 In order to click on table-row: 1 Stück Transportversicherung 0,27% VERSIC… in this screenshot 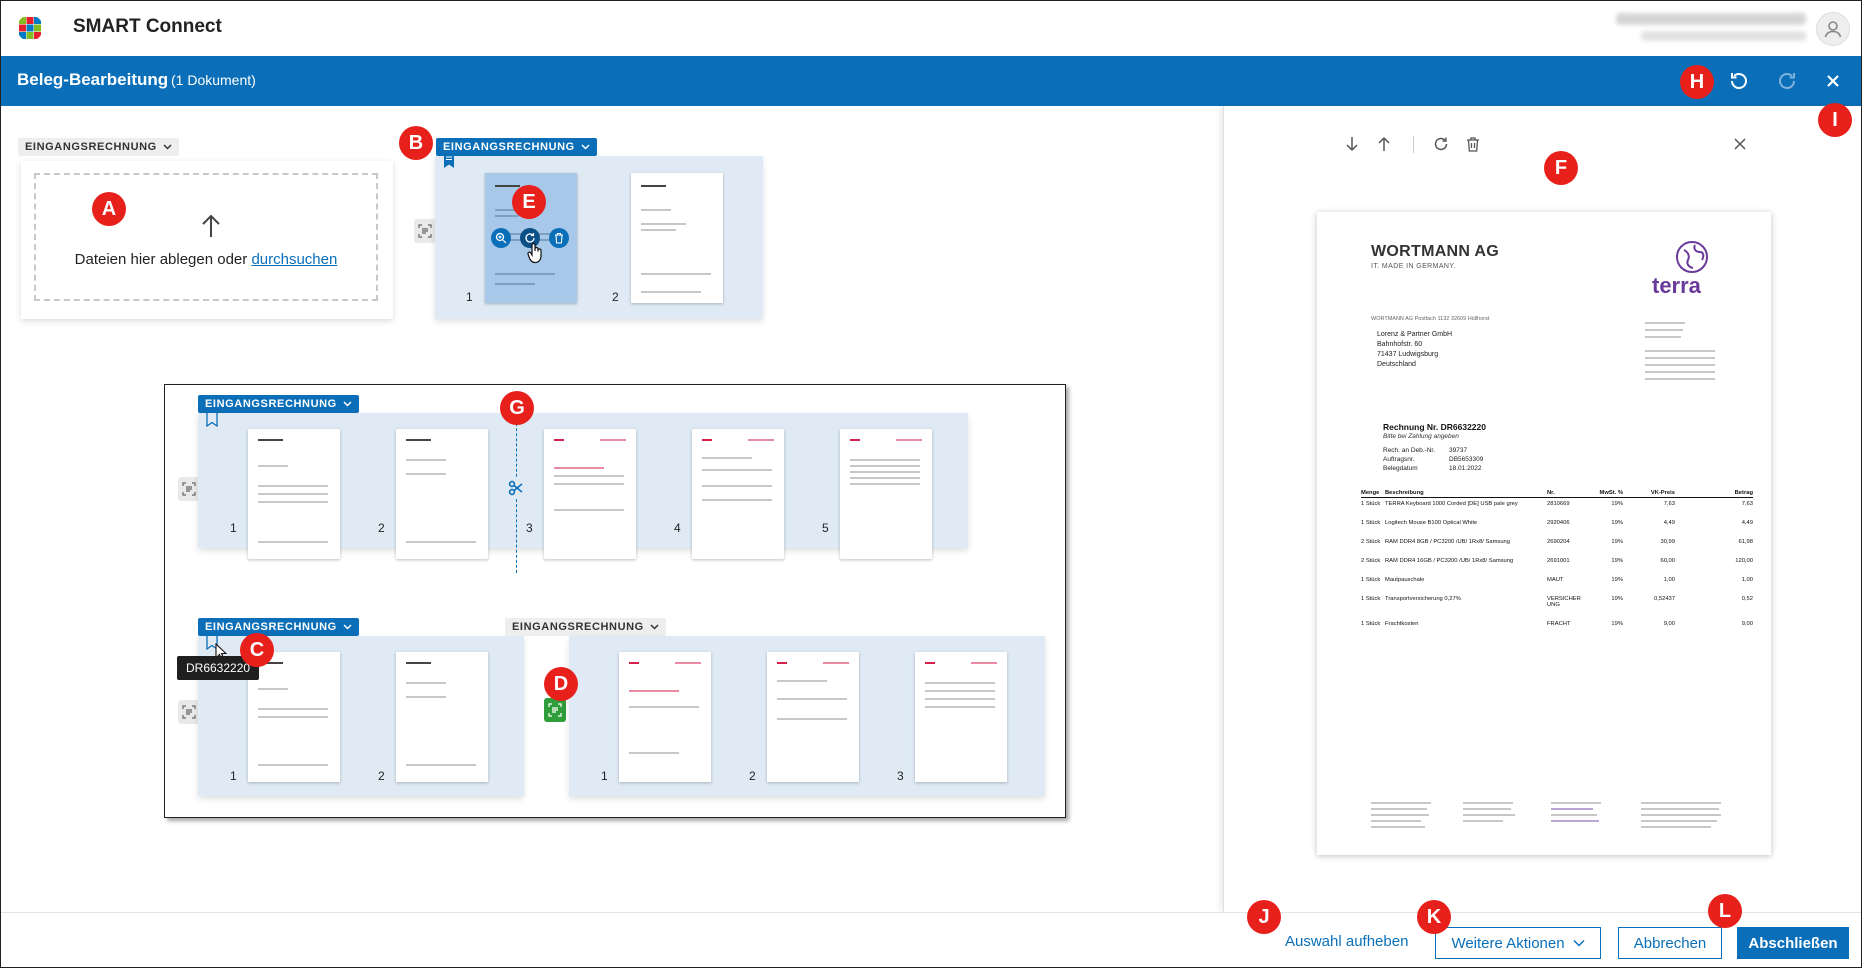, I will do `click(1557, 602)`.